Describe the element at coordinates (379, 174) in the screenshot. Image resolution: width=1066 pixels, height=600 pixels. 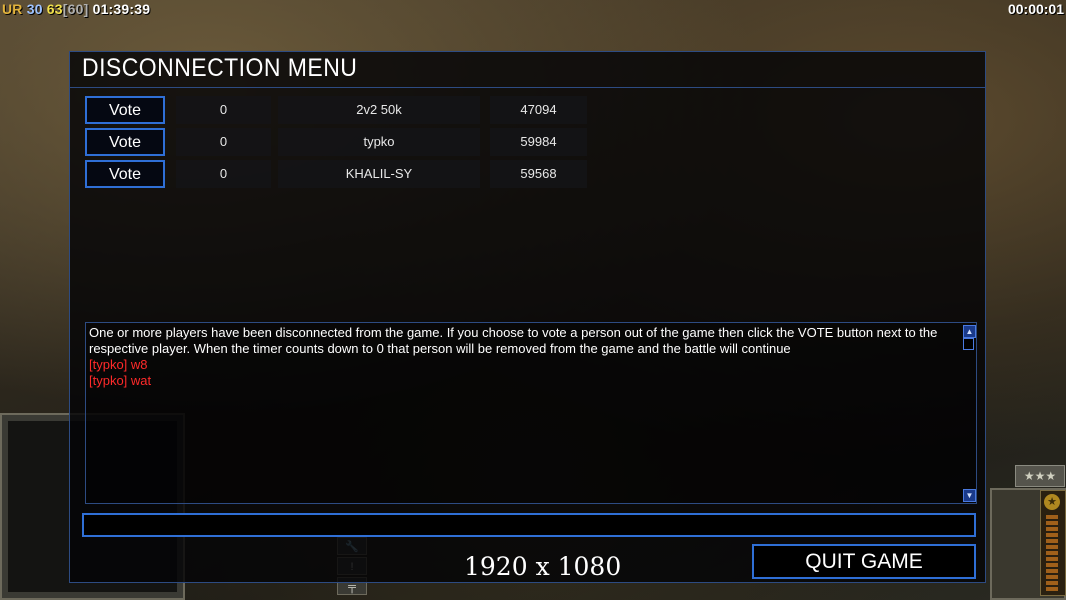
I see `player-name: KHALIL-SY` at that location.